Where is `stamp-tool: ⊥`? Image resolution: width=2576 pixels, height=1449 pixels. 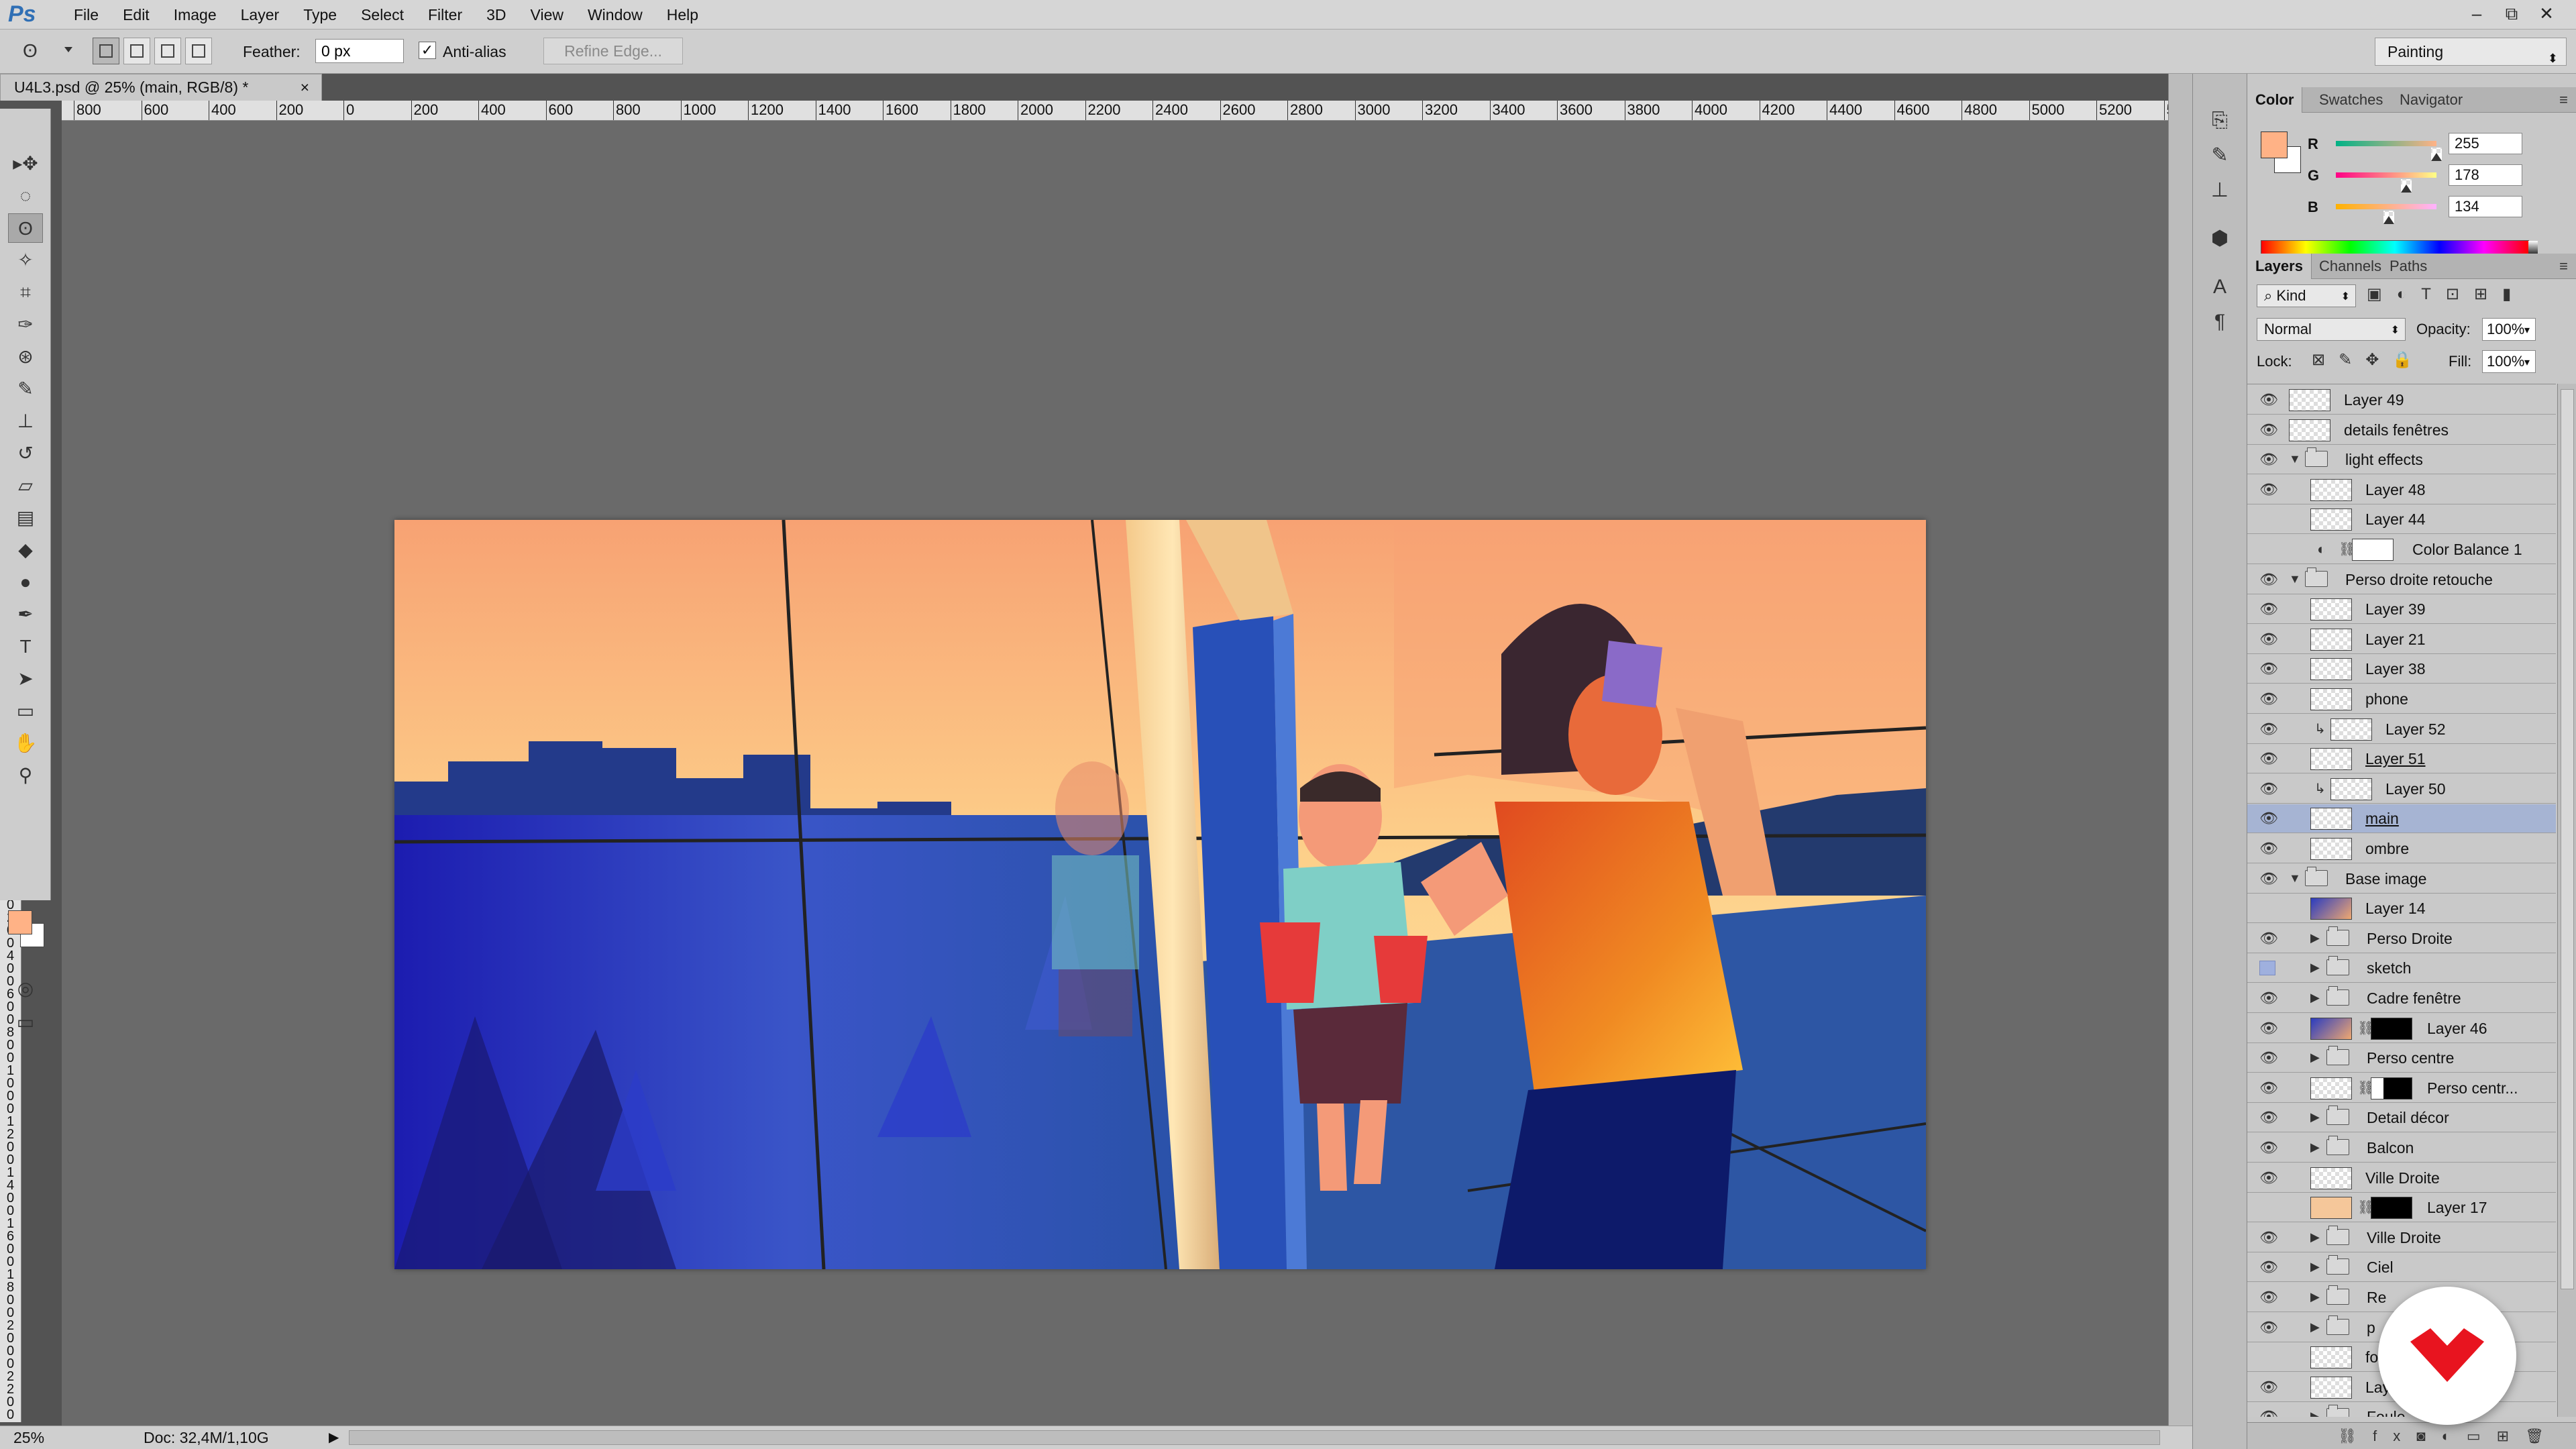 stamp-tool: ⊥ is located at coordinates (25, 421).